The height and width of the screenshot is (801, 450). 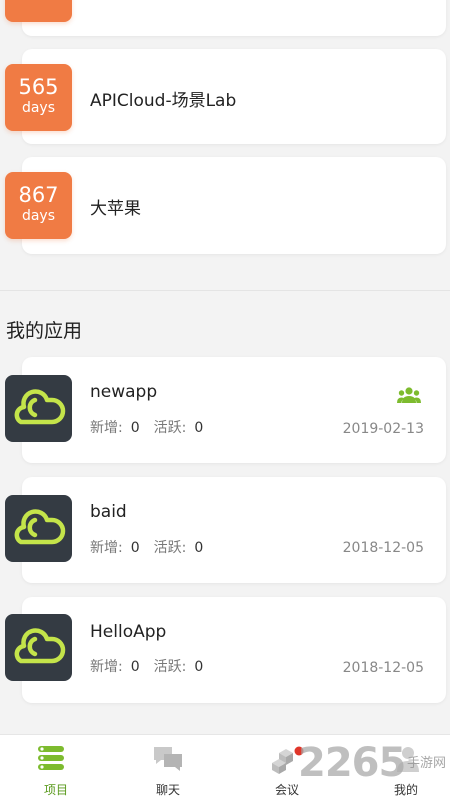 I want to click on tab-label: 我的, so click(x=405, y=790).